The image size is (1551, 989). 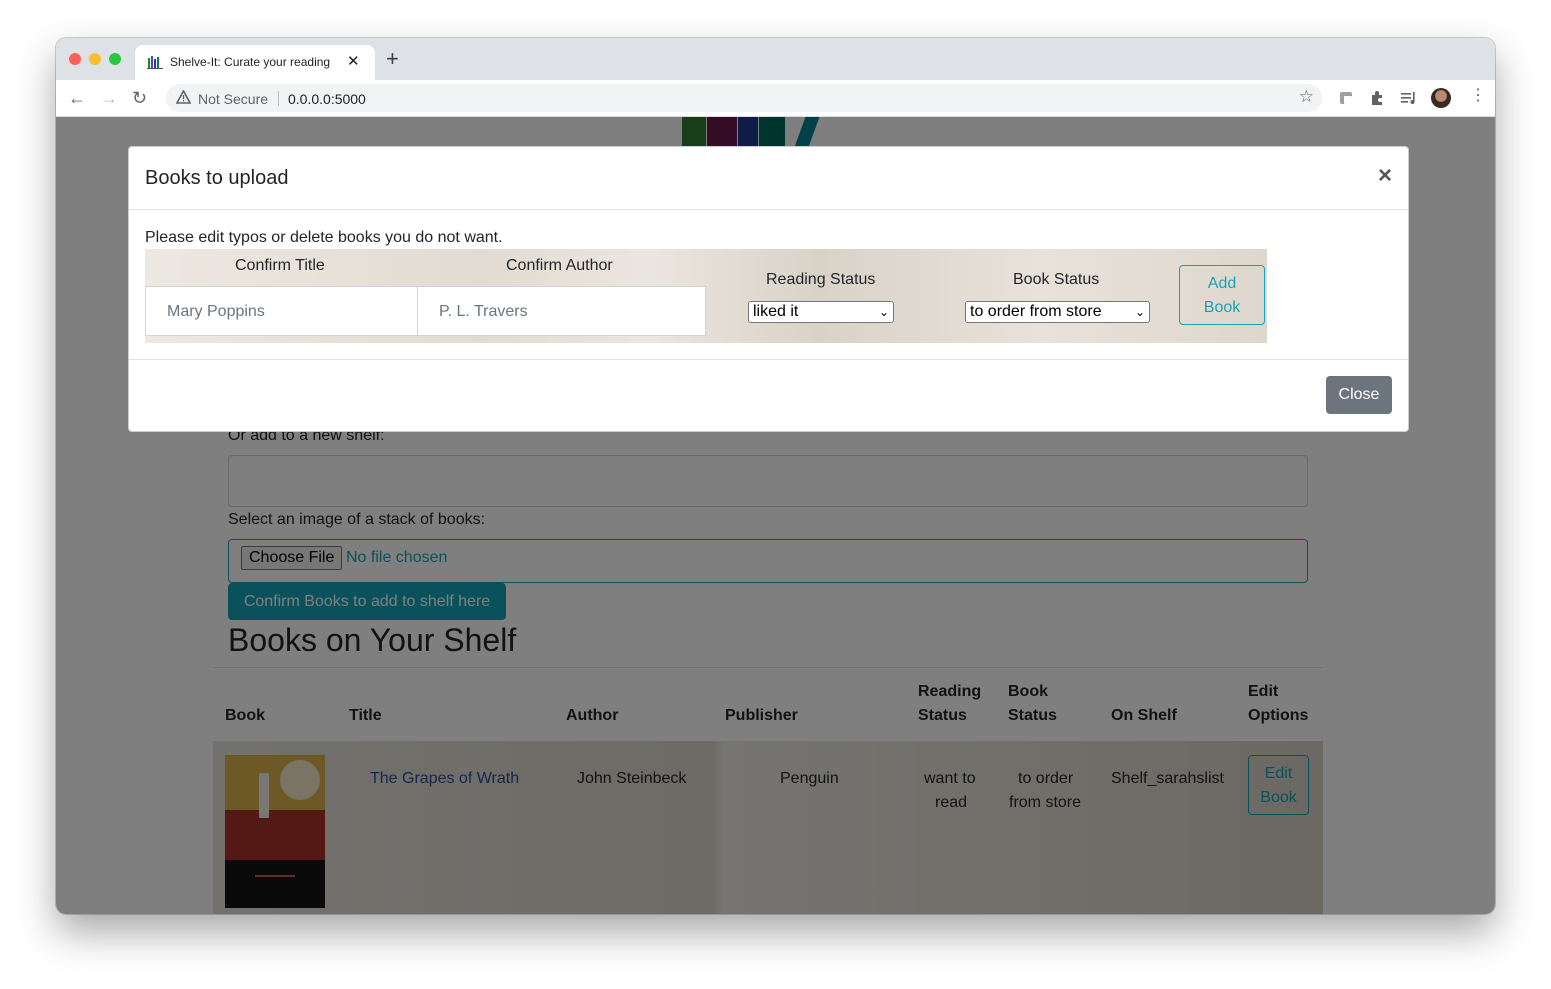 What do you see at coordinates (1346, 98) in the screenshot?
I see `extension-icon` at bounding box center [1346, 98].